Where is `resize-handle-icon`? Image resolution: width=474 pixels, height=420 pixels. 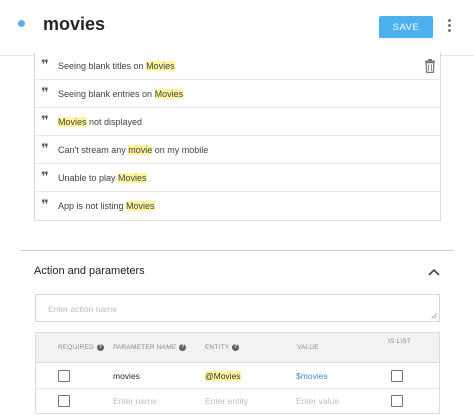
resize-handle-icon is located at coordinates (434, 316).